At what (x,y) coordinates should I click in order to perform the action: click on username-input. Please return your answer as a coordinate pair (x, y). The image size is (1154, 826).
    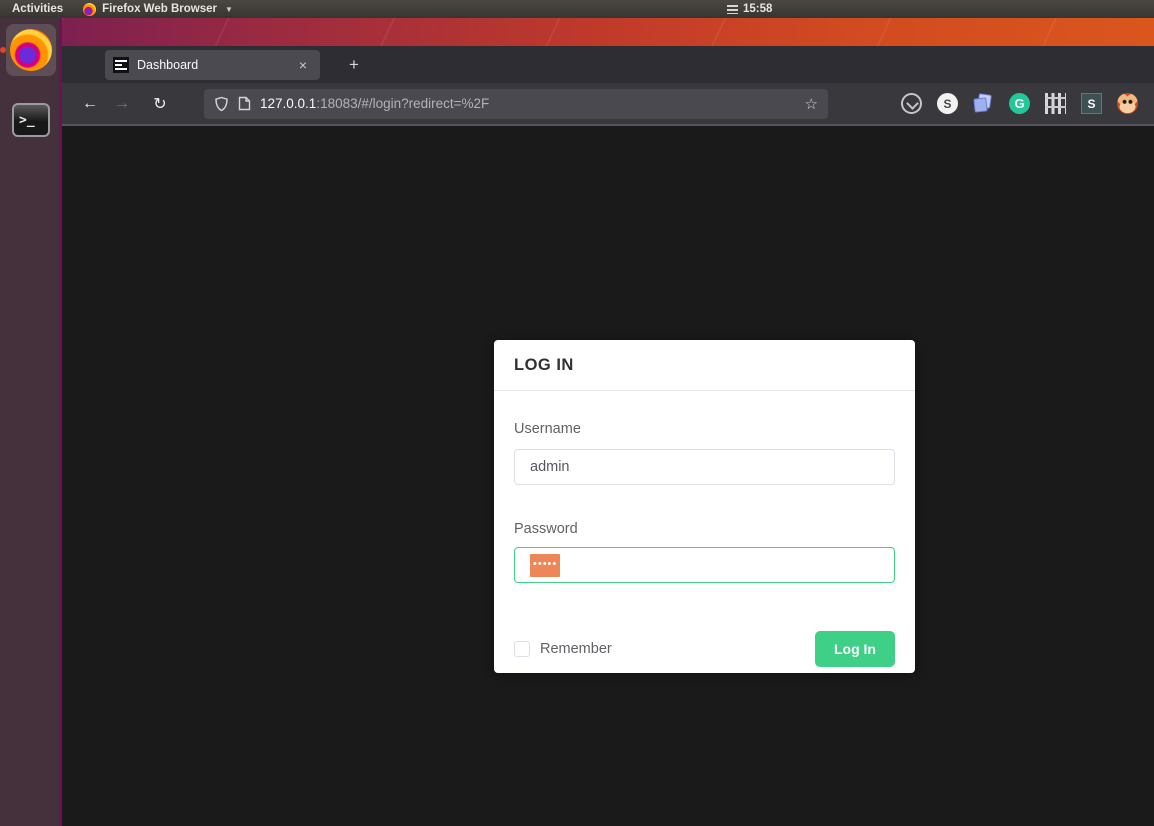
    Looking at the image, I should click on (704, 467).